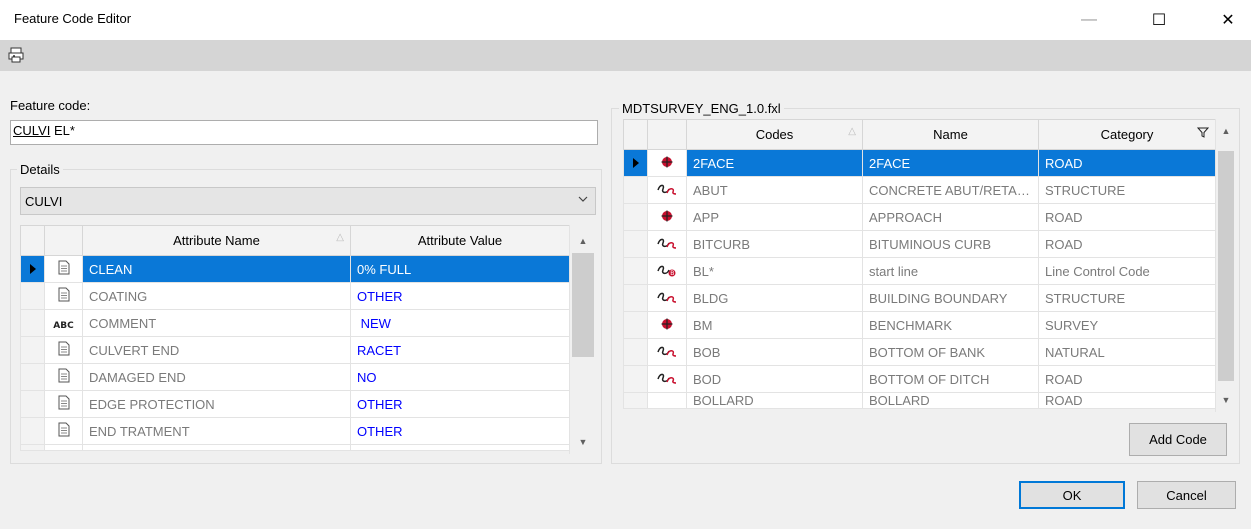 This screenshot has width=1251, height=529. I want to click on attribute-row: COATING OTHER, so click(295, 296).